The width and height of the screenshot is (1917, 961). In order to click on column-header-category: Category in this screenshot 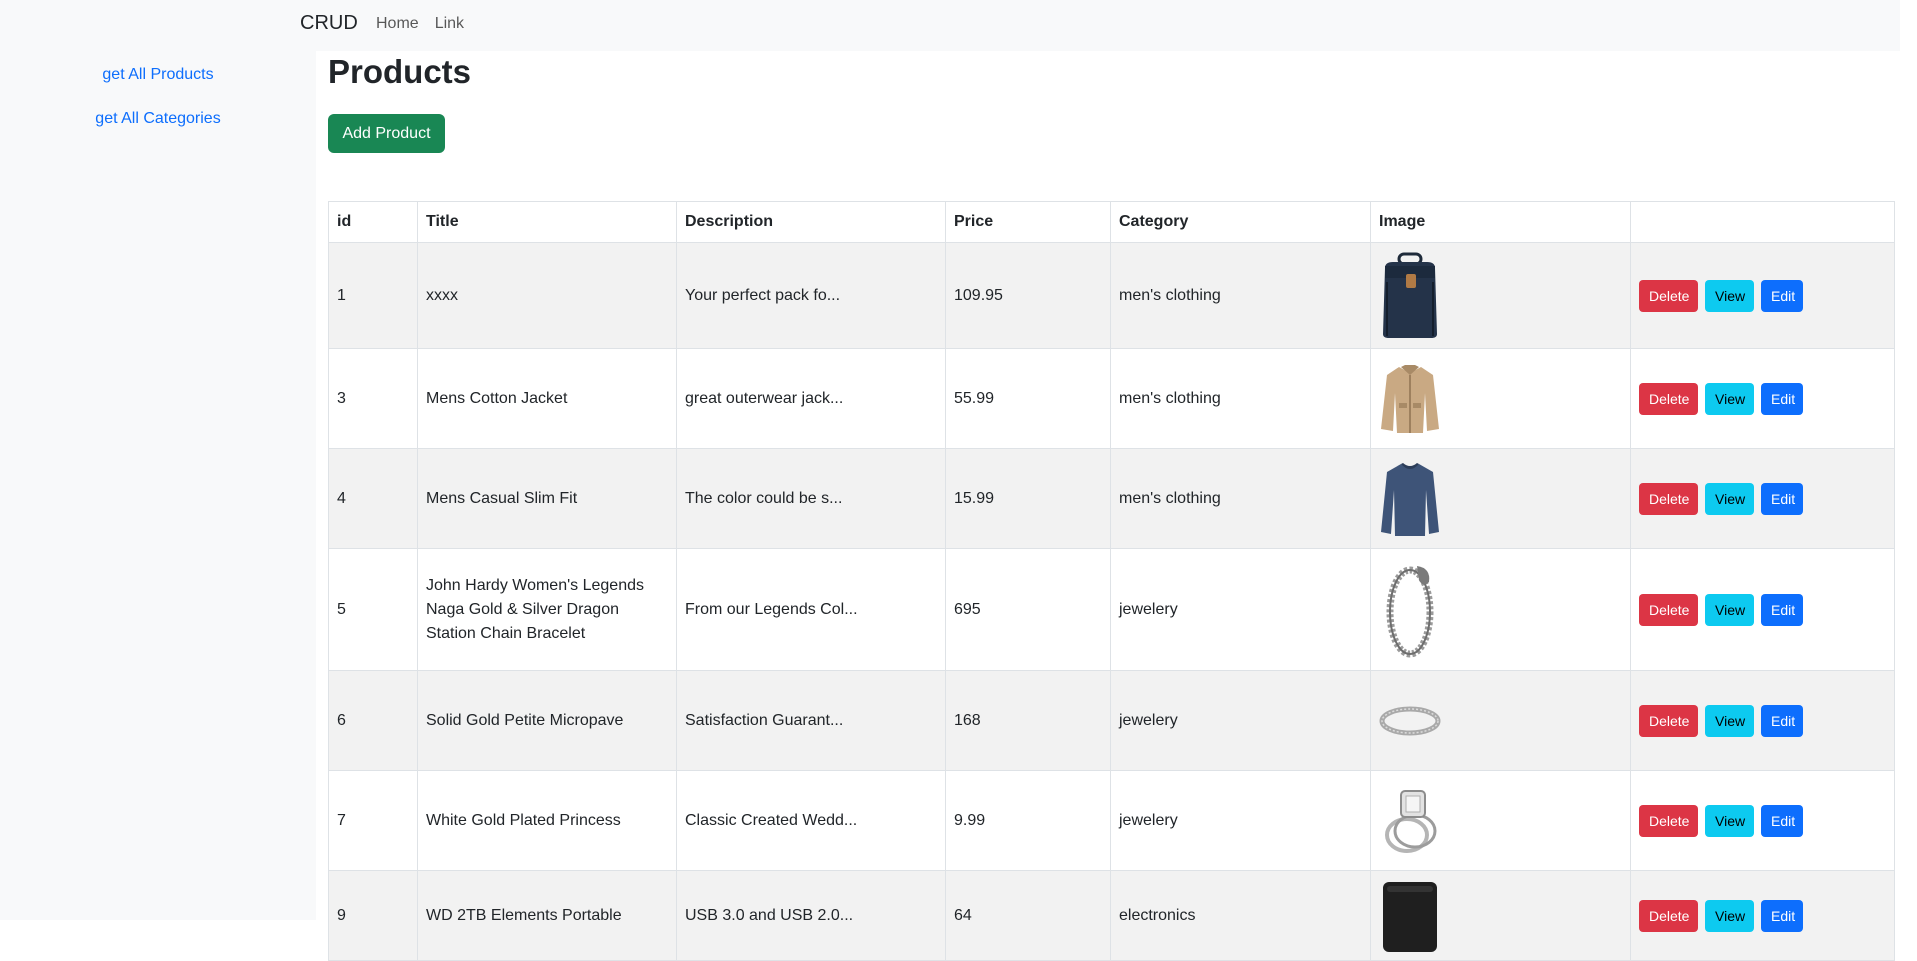, I will do `click(1240, 222)`.